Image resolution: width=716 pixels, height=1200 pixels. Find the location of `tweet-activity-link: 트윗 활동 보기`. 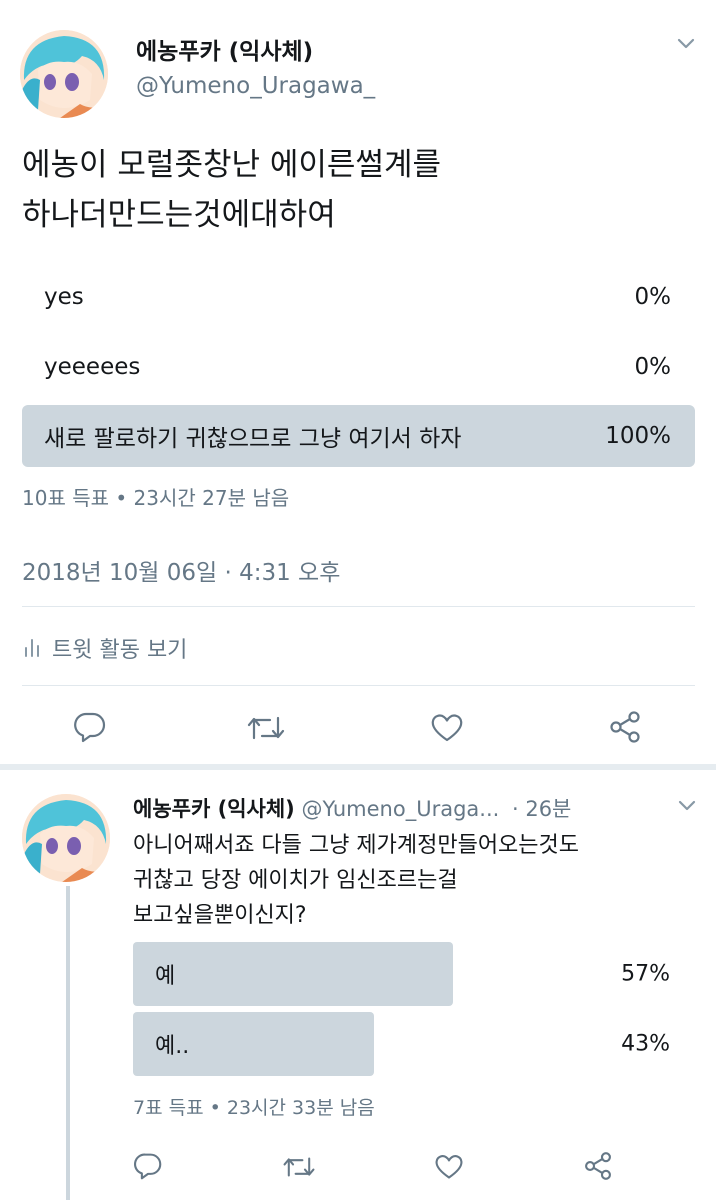

tweet-activity-link: 트윗 활동 보기 is located at coordinates (104, 648).